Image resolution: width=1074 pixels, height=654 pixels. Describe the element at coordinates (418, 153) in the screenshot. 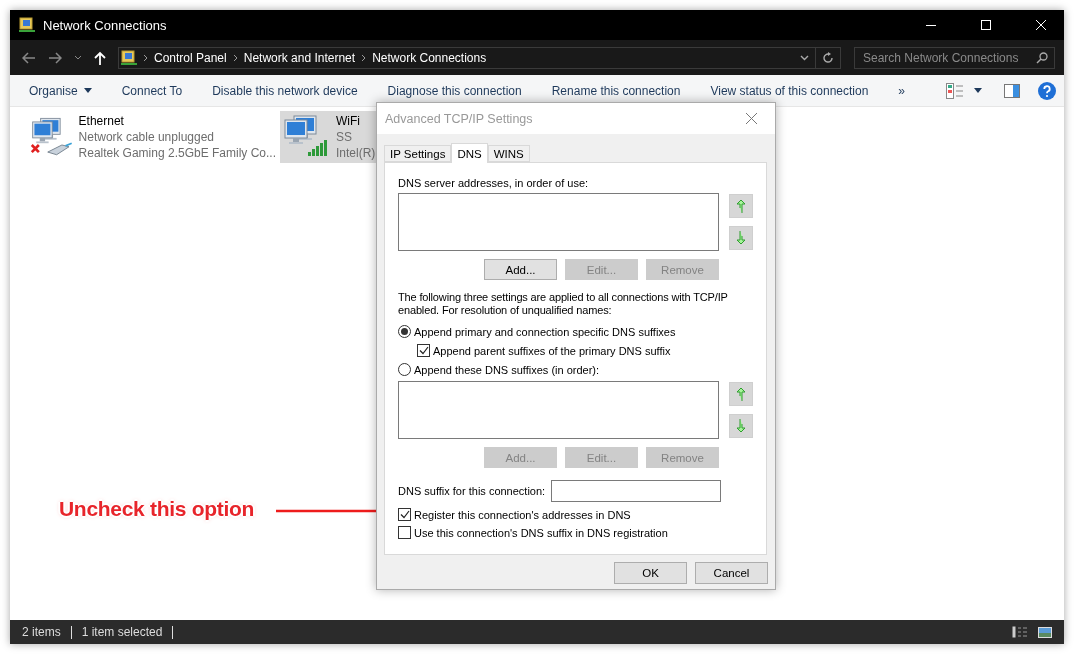

I see `tab: IP Settings` at that location.